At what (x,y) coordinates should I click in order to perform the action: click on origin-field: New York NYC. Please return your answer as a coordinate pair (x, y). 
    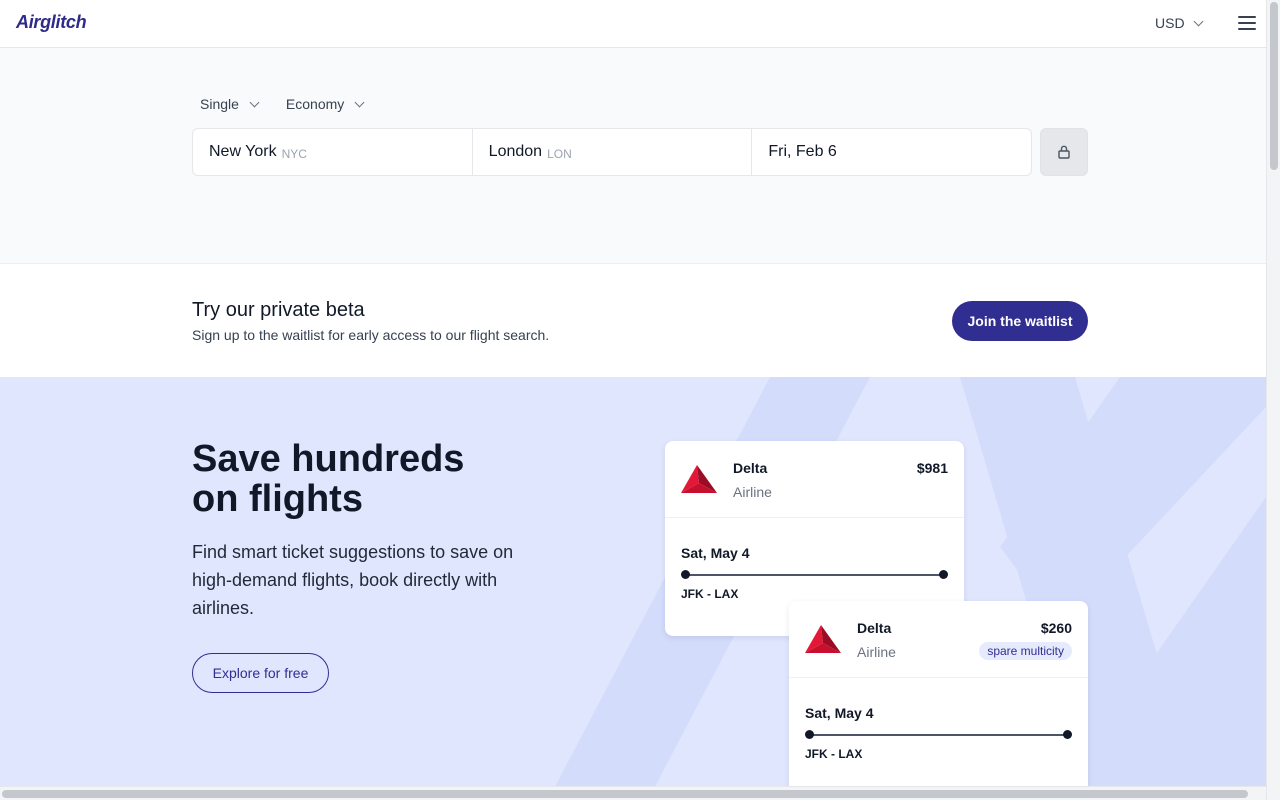
    Looking at the image, I should click on (333, 152).